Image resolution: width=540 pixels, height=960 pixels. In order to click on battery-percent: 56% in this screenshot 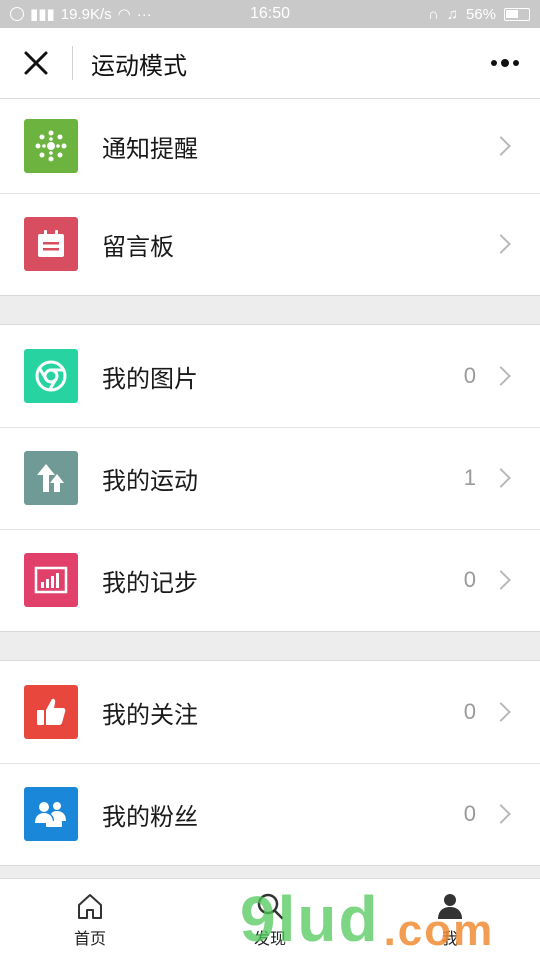, I will do `click(480, 14)`.